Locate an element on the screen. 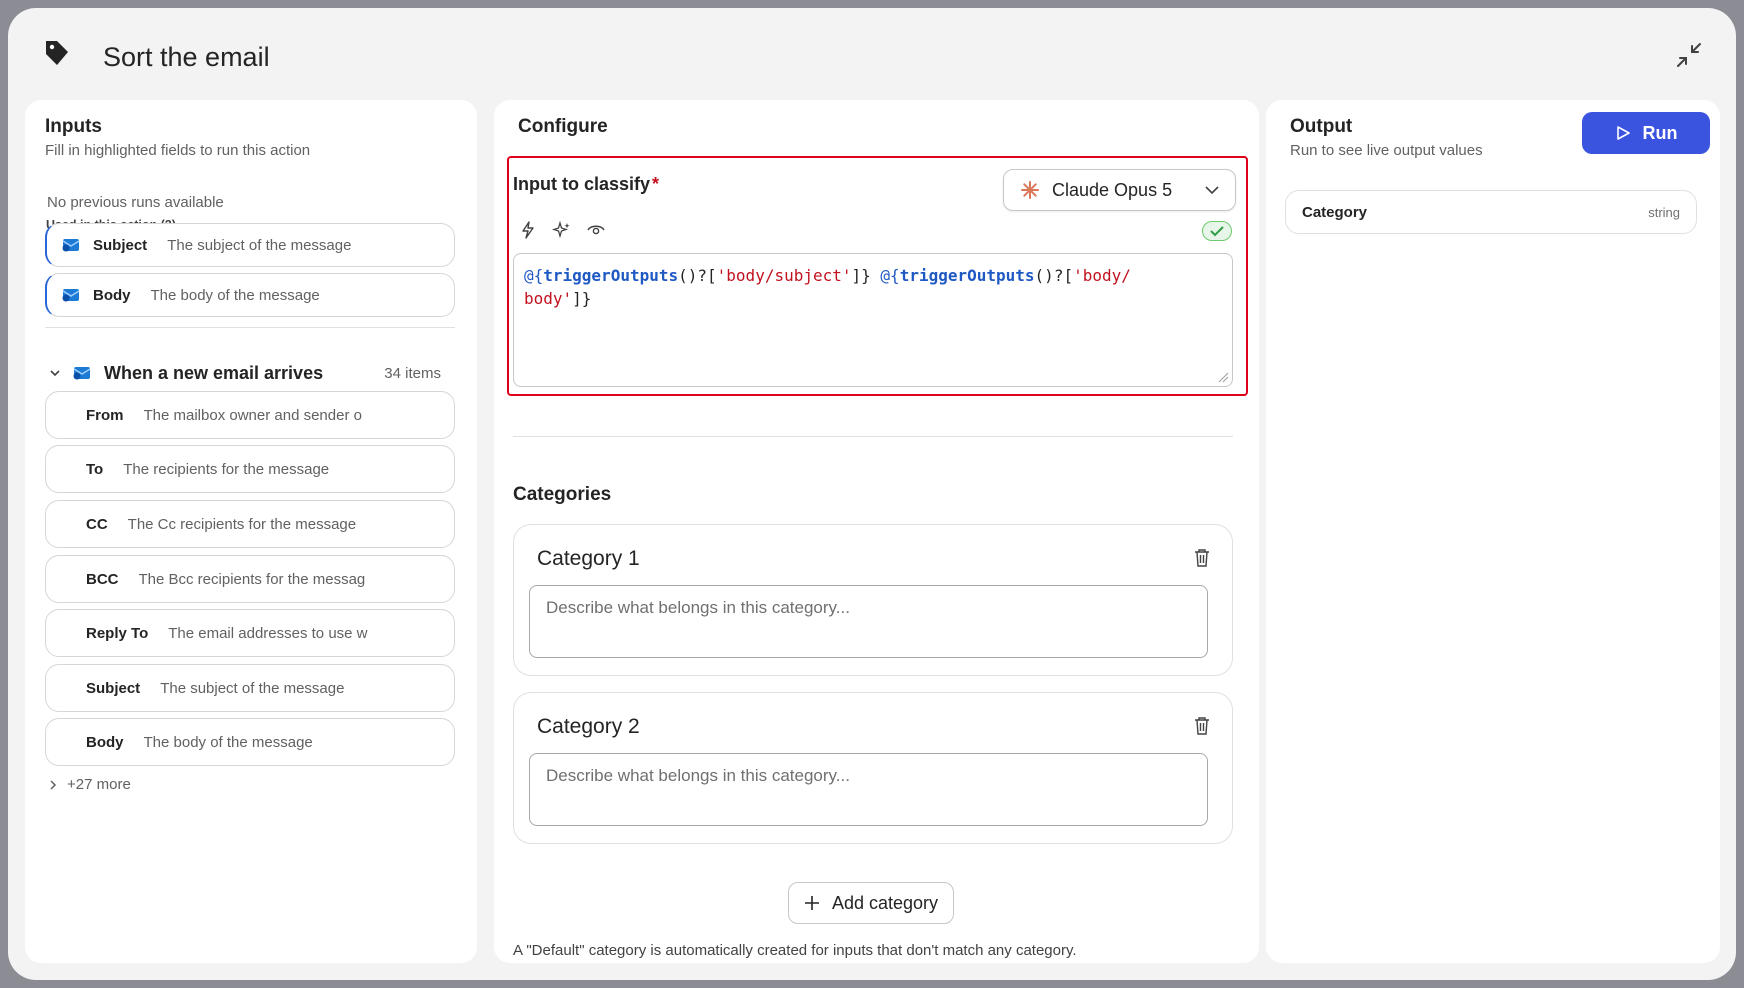 This screenshot has height=988, width=1744. trigger-group-title: When a new email arrives is located at coordinates (214, 372).